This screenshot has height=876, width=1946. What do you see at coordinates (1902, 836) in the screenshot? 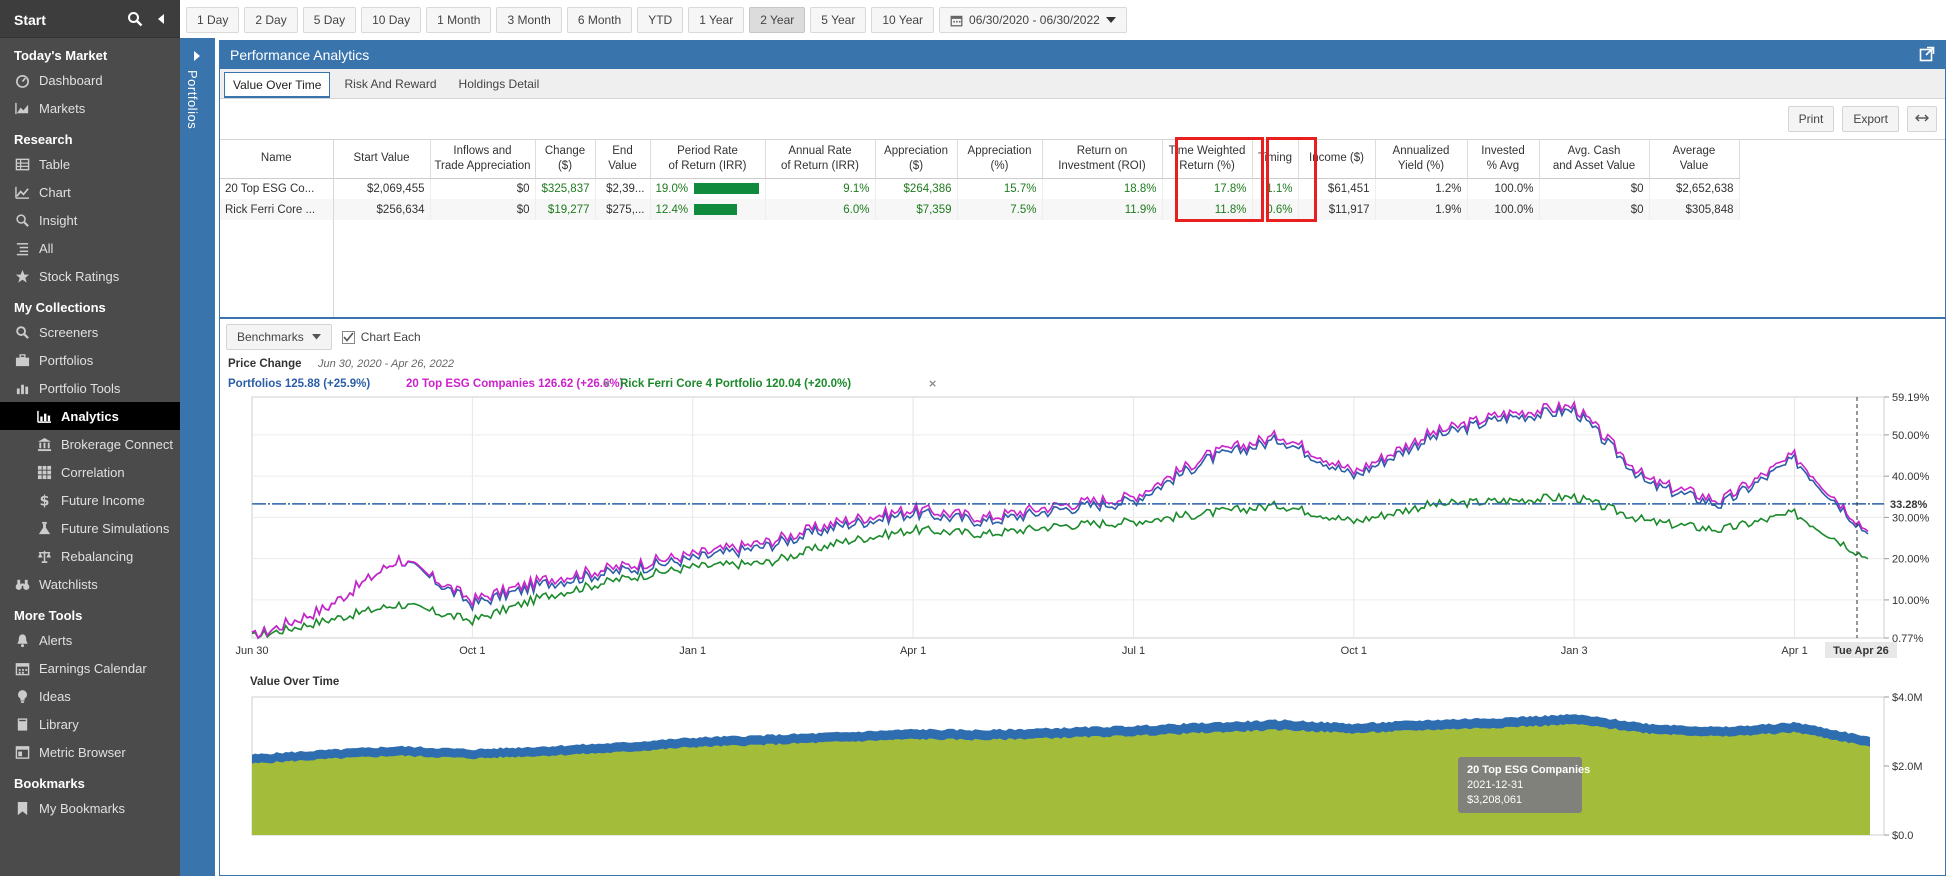
I see `value-y-tick-label: $0.0` at bounding box center [1902, 836].